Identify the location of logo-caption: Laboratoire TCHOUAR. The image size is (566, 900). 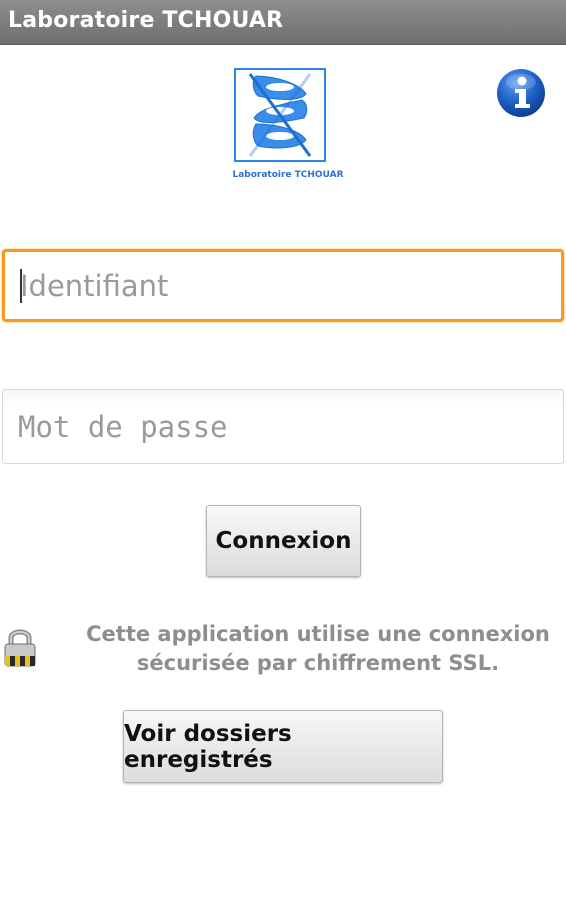
(288, 175).